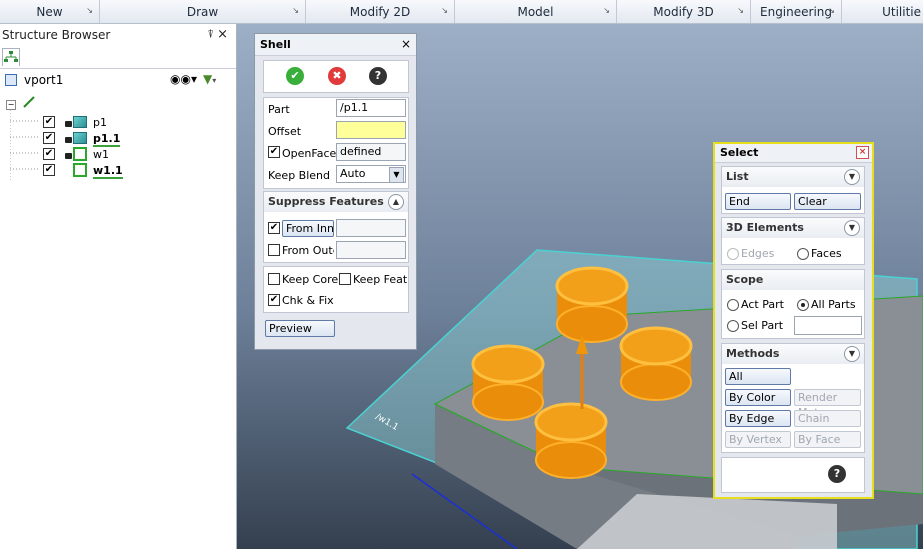  Describe the element at coordinates (183, 79) in the screenshot. I see `binoculars-find-icon: ◉◉▾` at that location.